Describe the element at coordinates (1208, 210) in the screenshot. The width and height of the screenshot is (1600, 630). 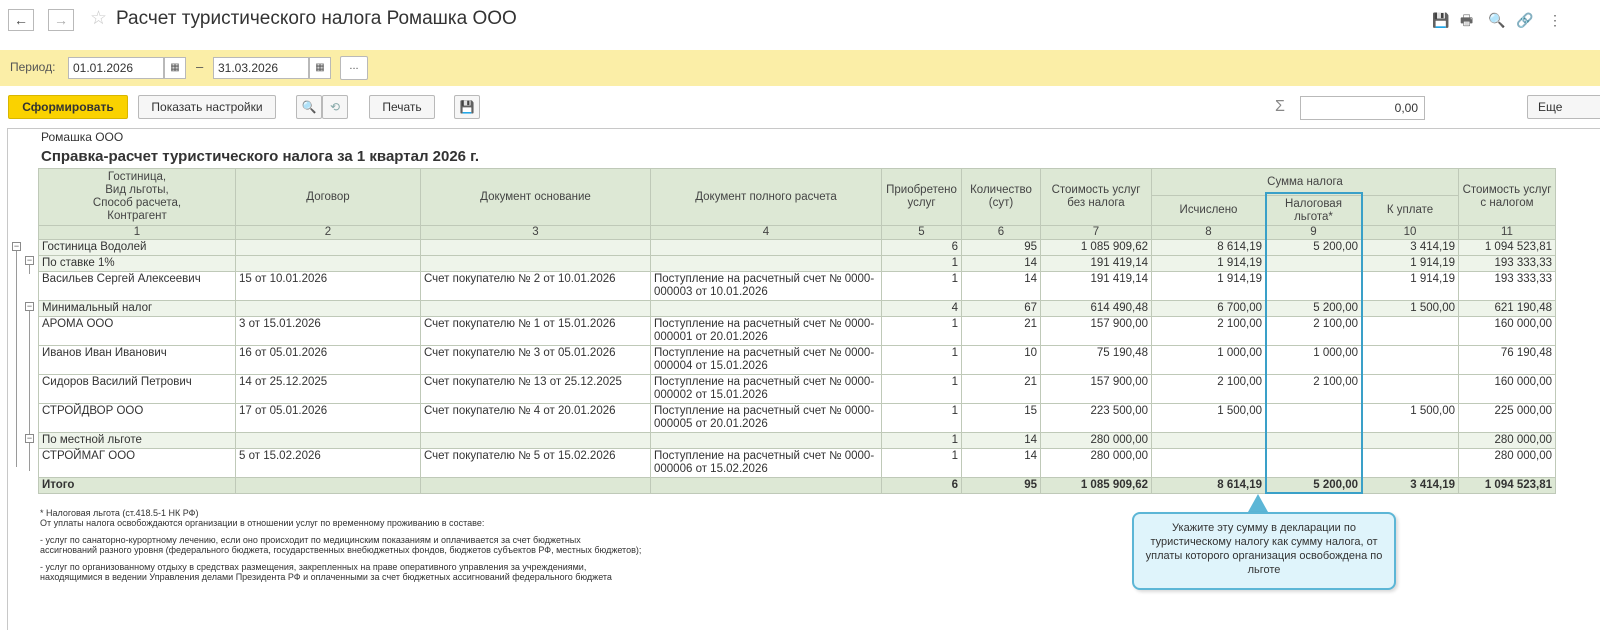
I see `header-calculated: Исчислено` at that location.